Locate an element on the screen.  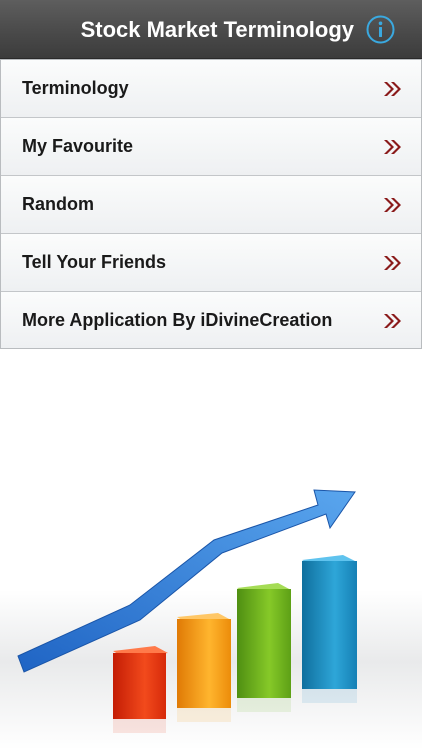
bar-blue is located at coordinates (329, 629).